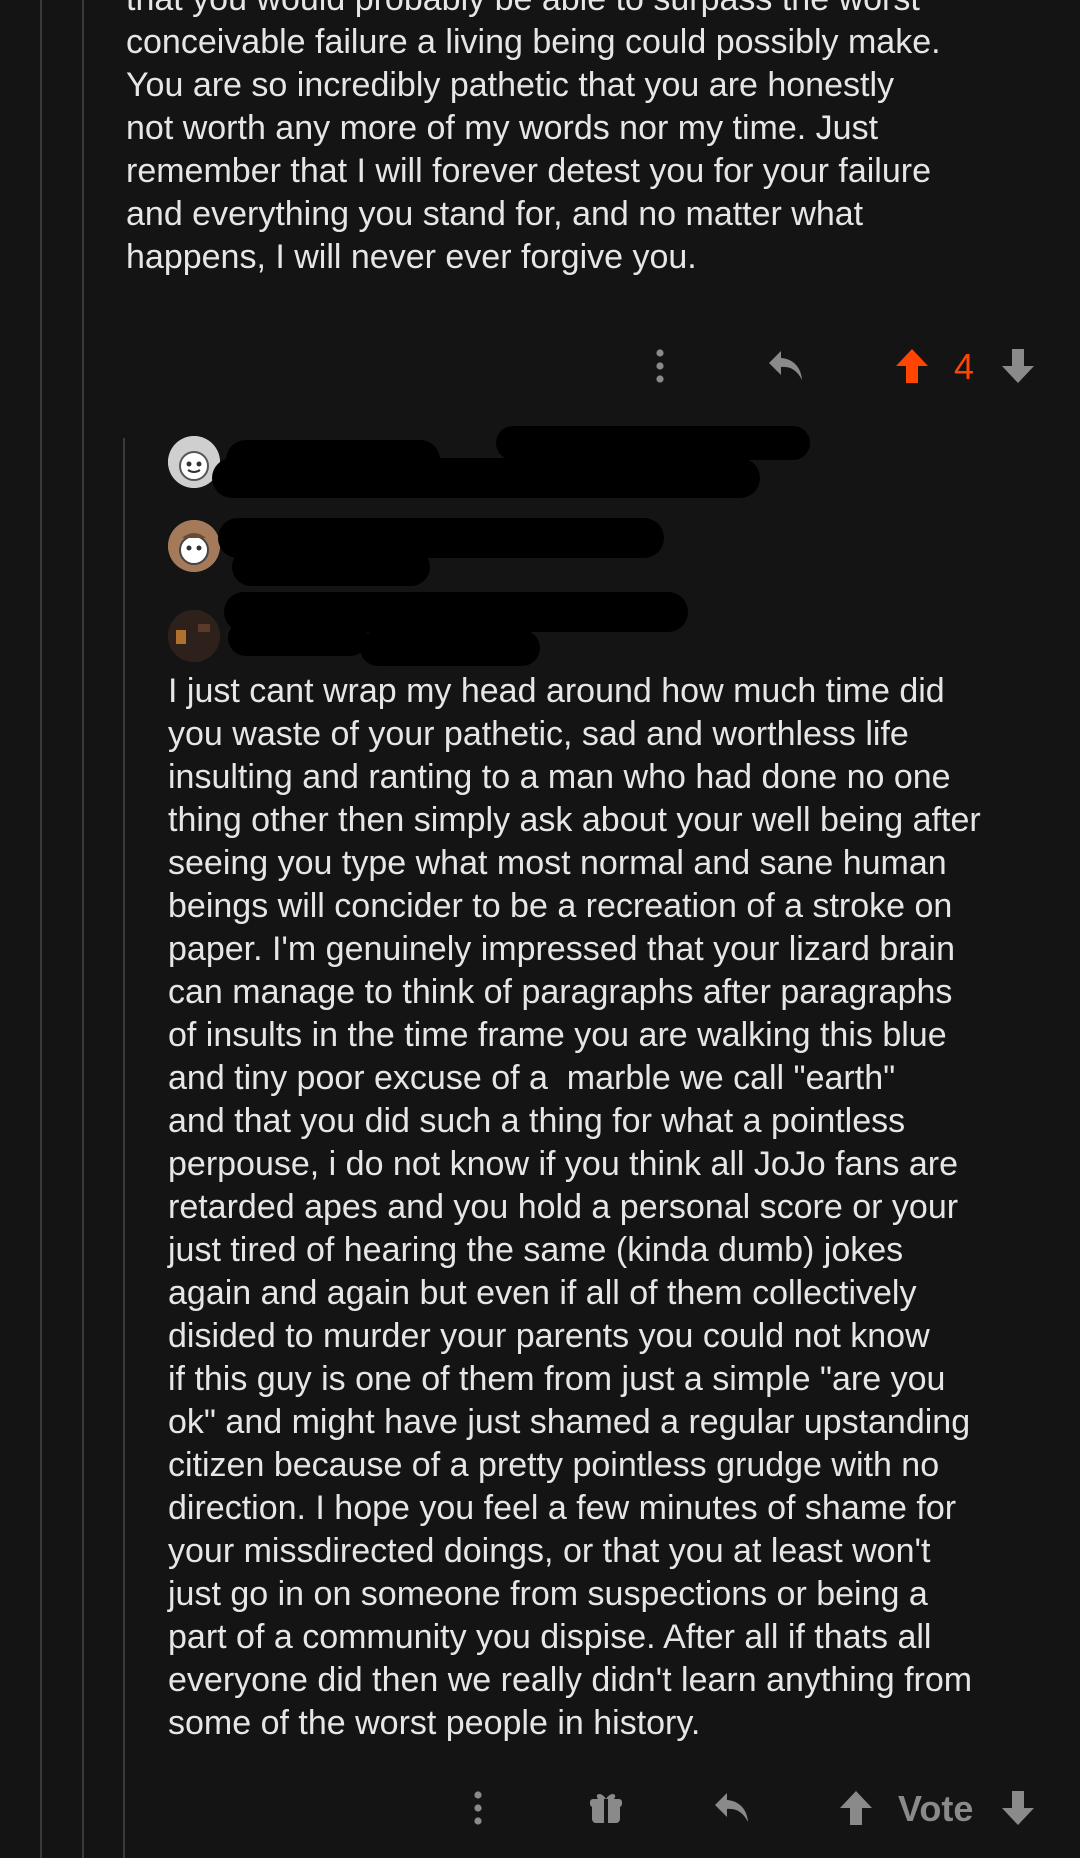  I want to click on vote-label: Vote, so click(936, 1808).